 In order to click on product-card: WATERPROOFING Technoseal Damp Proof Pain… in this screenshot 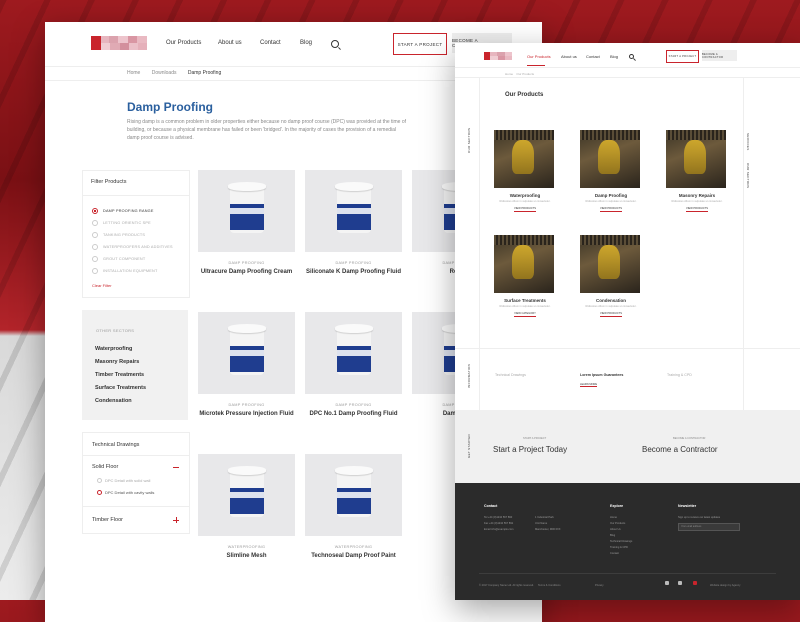, I will do `click(353, 507)`.